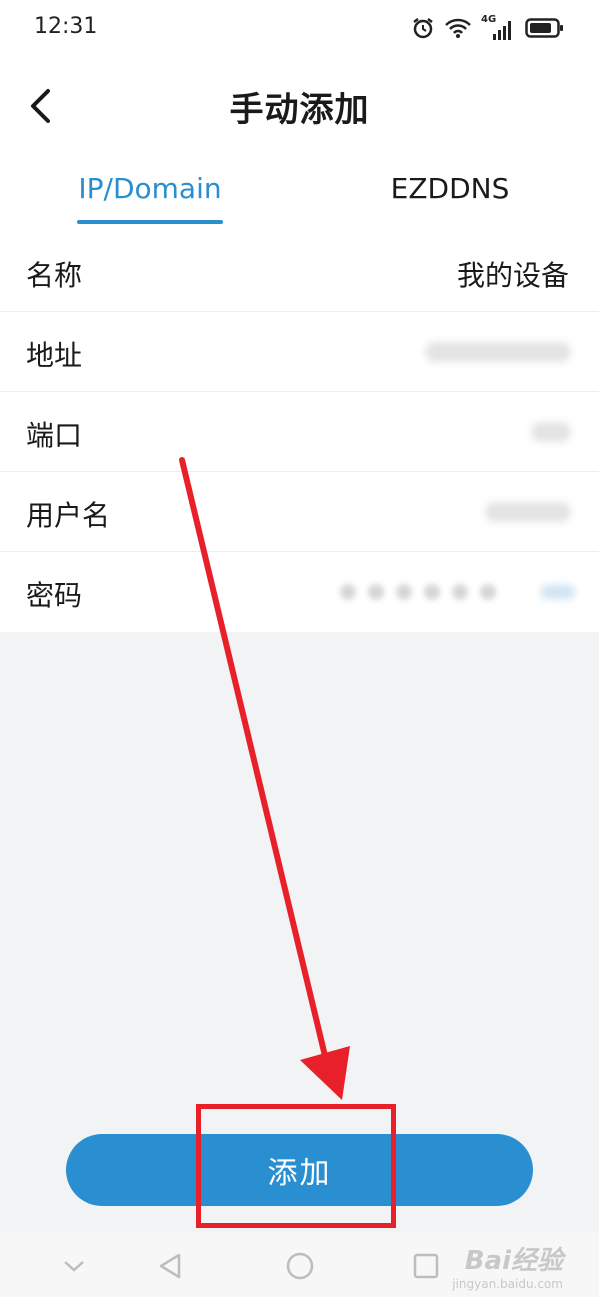 The height and width of the screenshot is (1297, 599). I want to click on form-row-port: 端口, so click(299, 432).